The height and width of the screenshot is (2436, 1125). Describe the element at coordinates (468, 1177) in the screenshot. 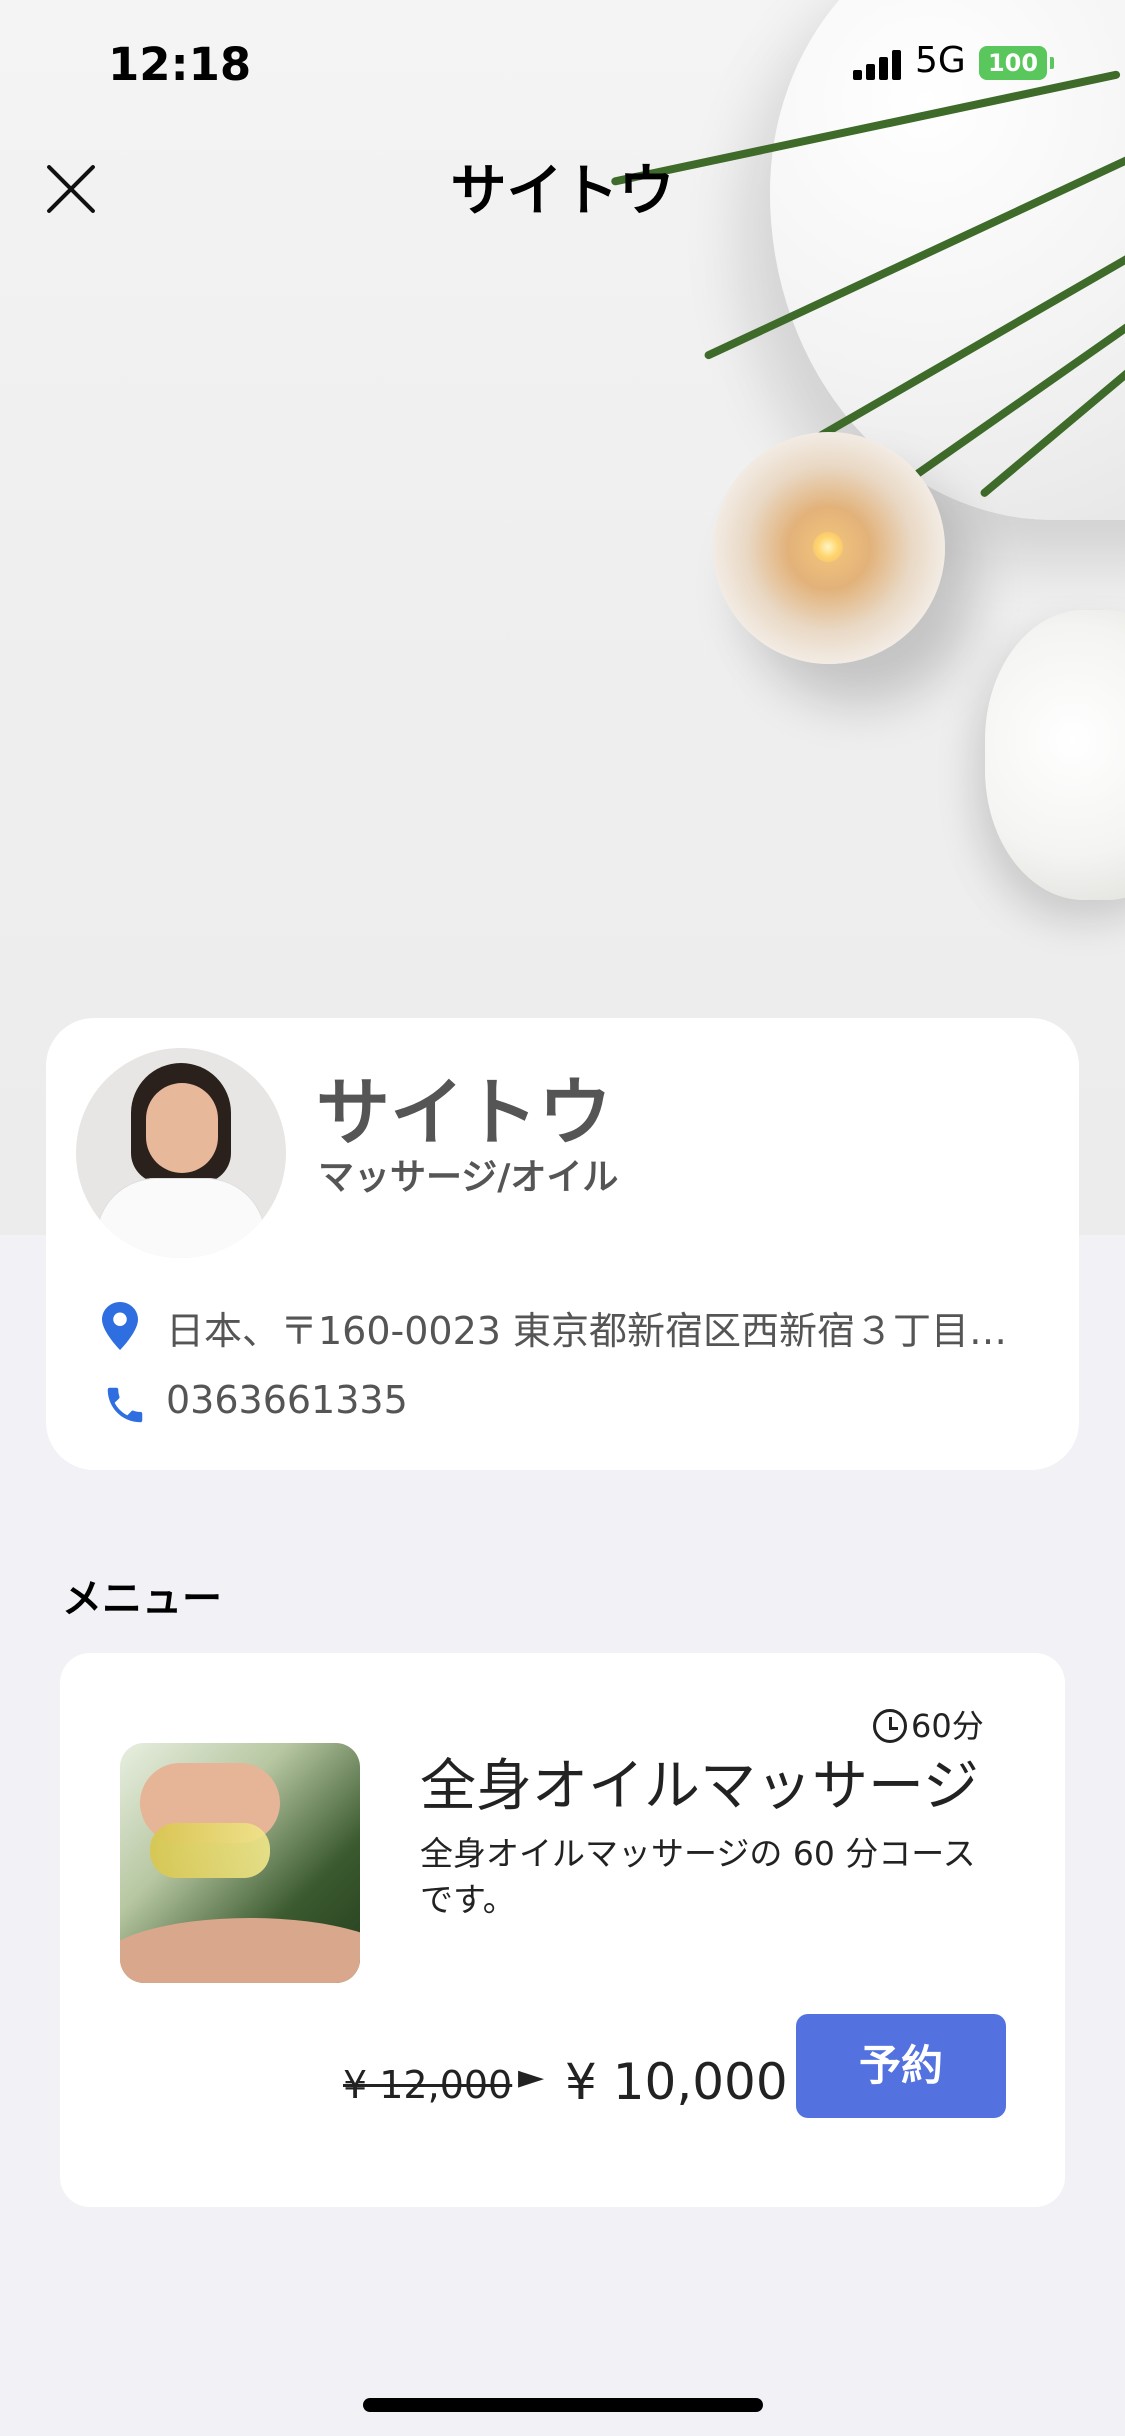

I see `profile-category: マッサージ/オイル` at that location.